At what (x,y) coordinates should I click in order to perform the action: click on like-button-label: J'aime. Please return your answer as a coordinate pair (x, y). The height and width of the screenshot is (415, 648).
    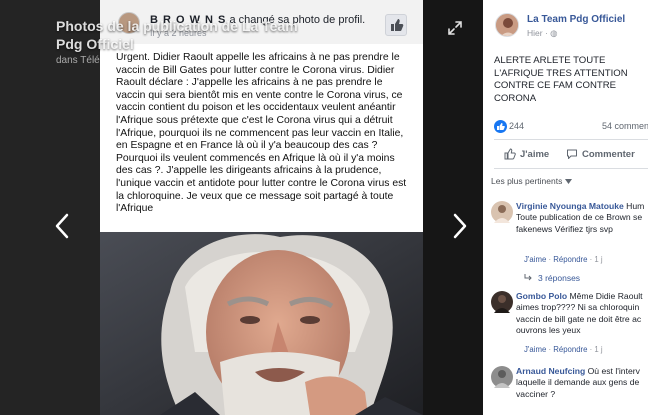
    Looking at the image, I should click on (535, 154).